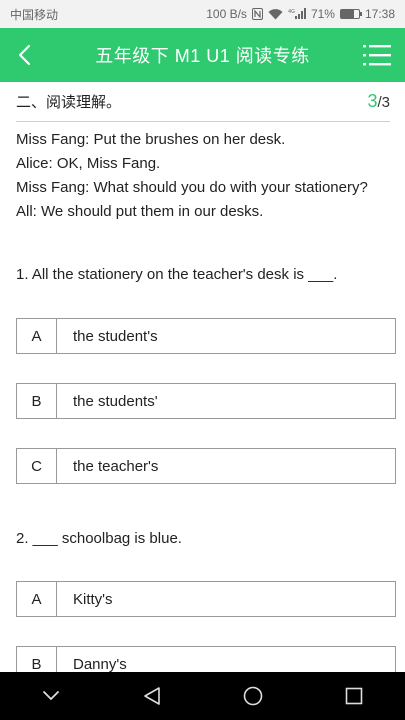  What do you see at coordinates (115, 401) in the screenshot?
I see `option-text: the students'` at bounding box center [115, 401].